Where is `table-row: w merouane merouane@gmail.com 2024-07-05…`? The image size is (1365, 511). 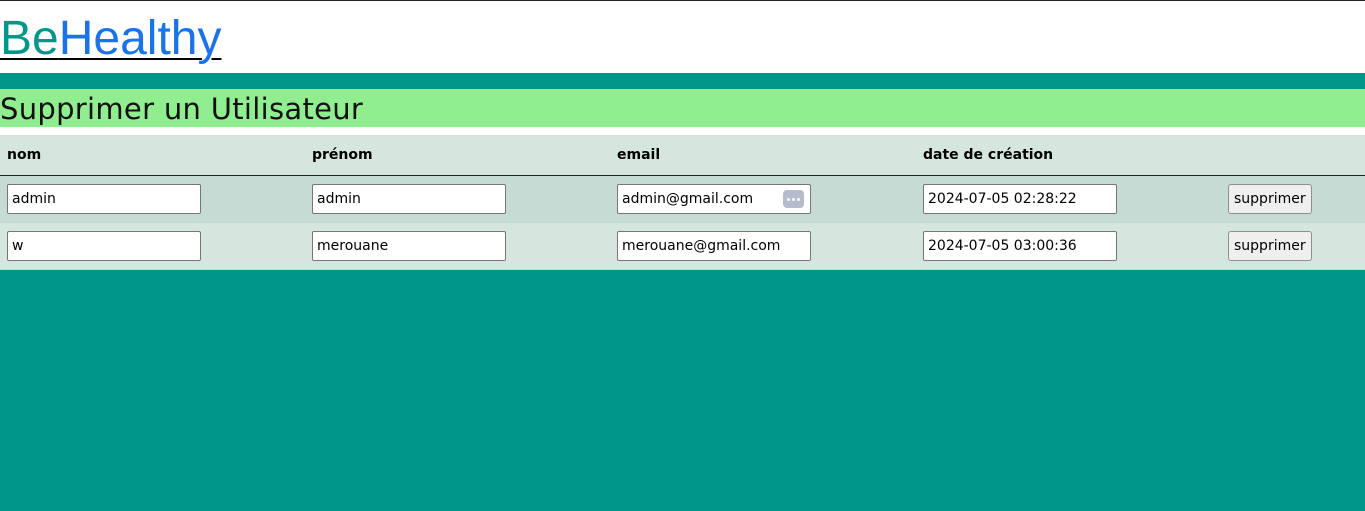 table-row: w merouane merouane@gmail.com 2024-07-05… is located at coordinates (682, 246).